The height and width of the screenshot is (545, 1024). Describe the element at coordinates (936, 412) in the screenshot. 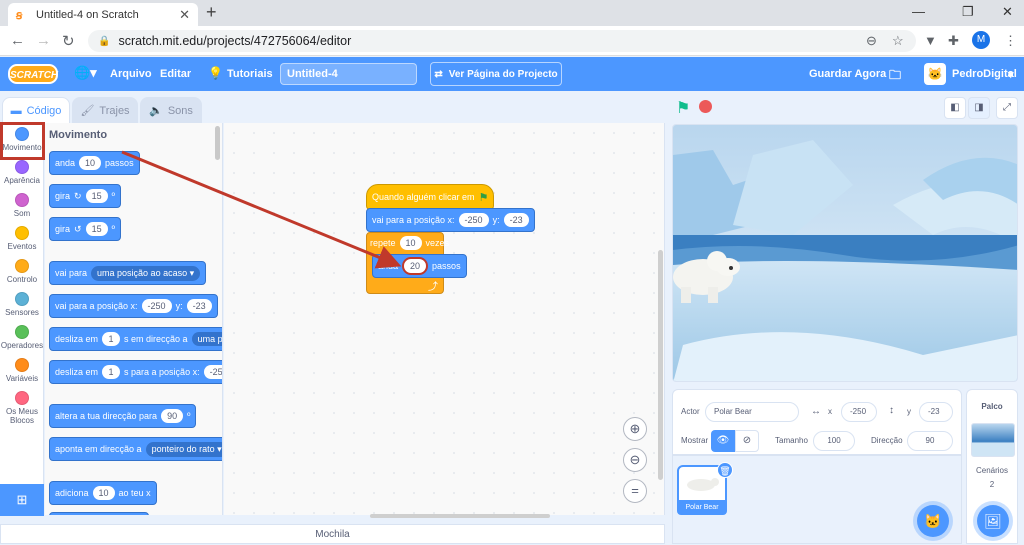

I see `sprite-y-input: -23` at that location.